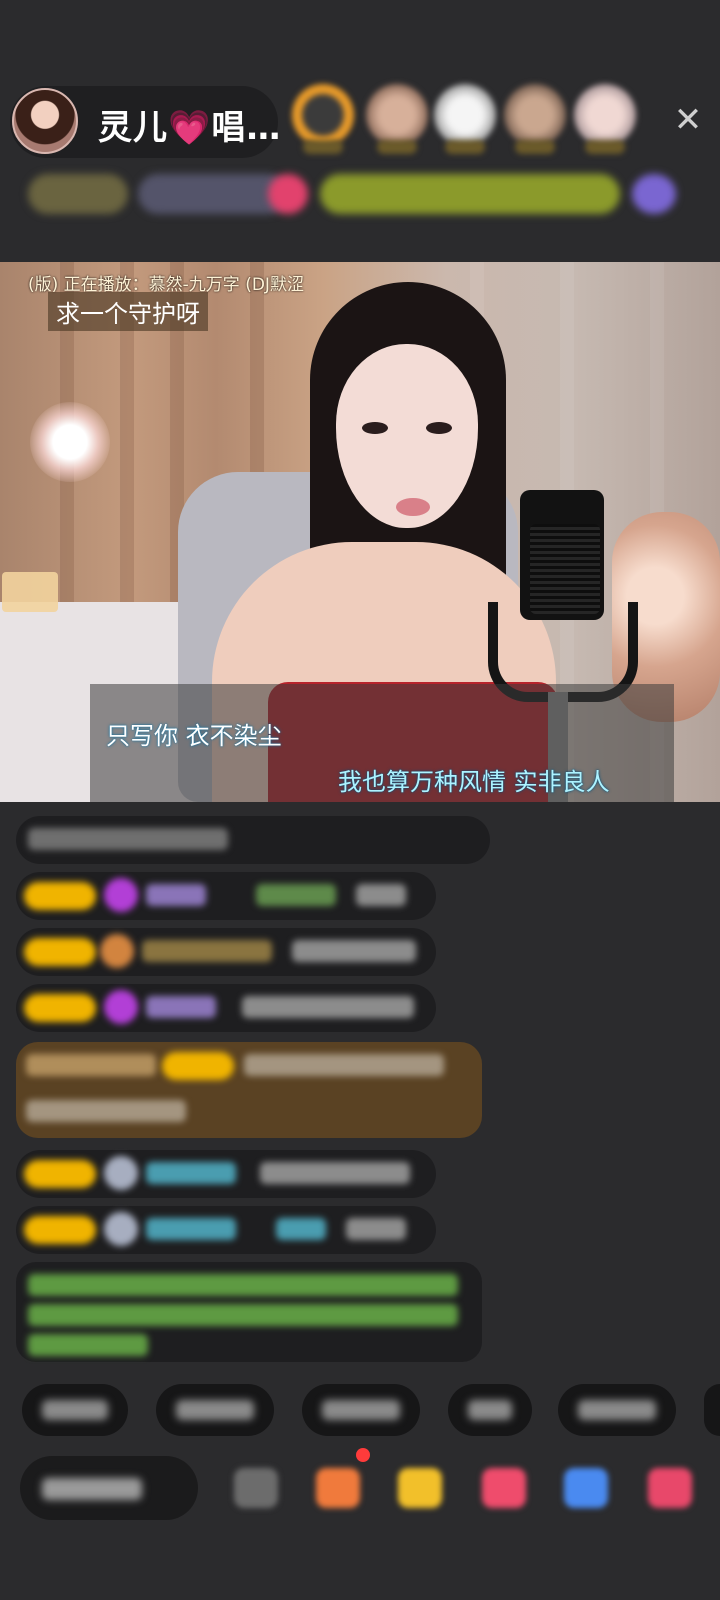  What do you see at coordinates (194, 736) in the screenshot?
I see `lyric-line-1: 只写你 衣不染尘` at bounding box center [194, 736].